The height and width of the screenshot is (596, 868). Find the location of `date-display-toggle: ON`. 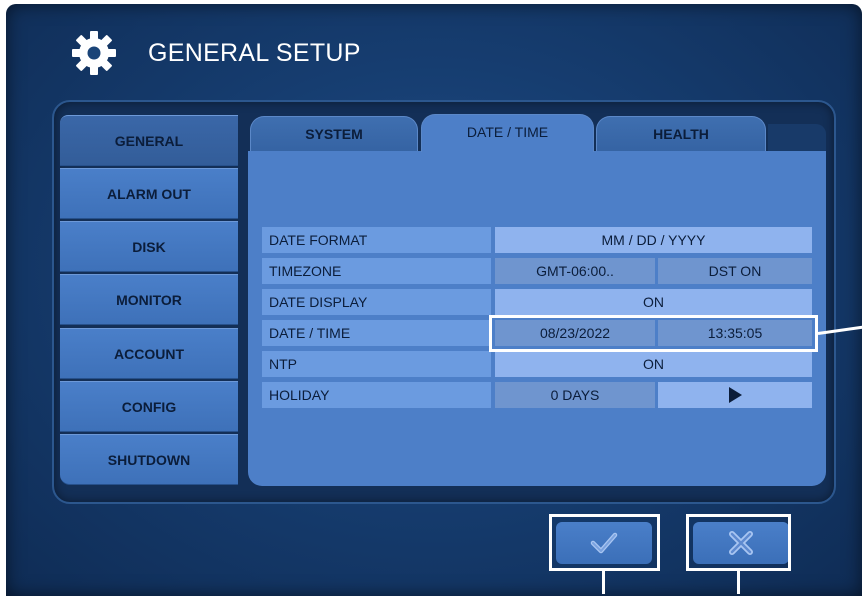

date-display-toggle: ON is located at coordinates (653, 302).